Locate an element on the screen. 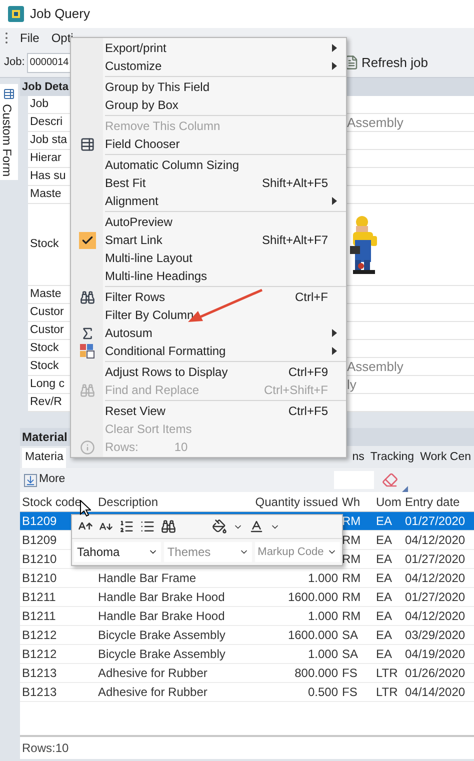 The height and width of the screenshot is (761, 474). menu-item: AutoPreview is located at coordinates (208, 222).